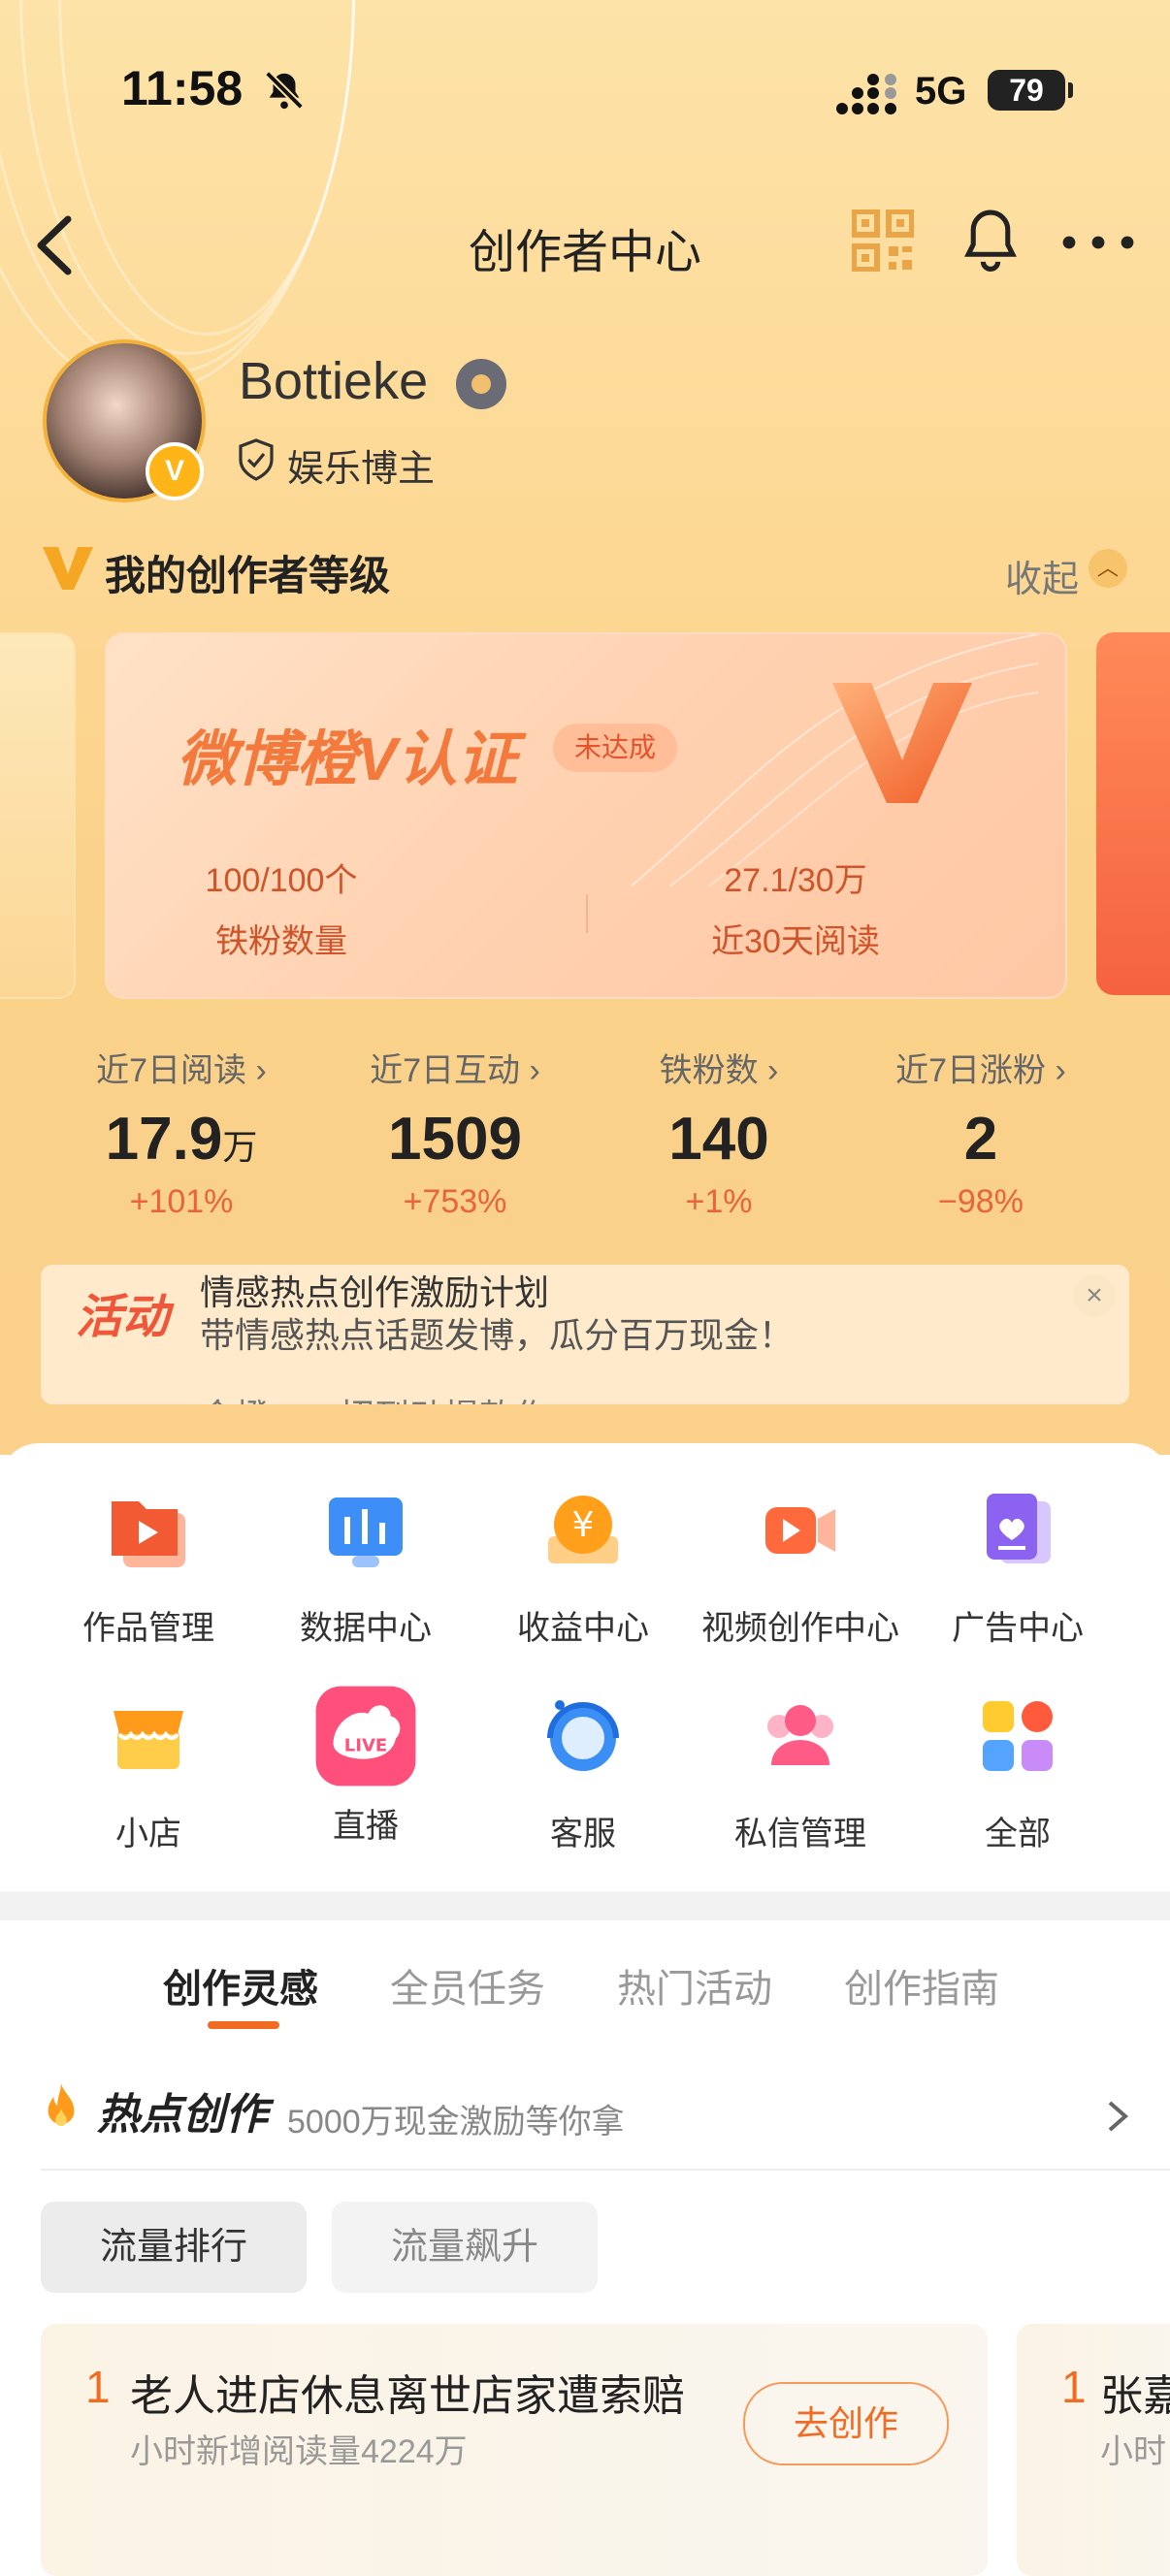  I want to click on tool-label: 小店, so click(148, 1834).